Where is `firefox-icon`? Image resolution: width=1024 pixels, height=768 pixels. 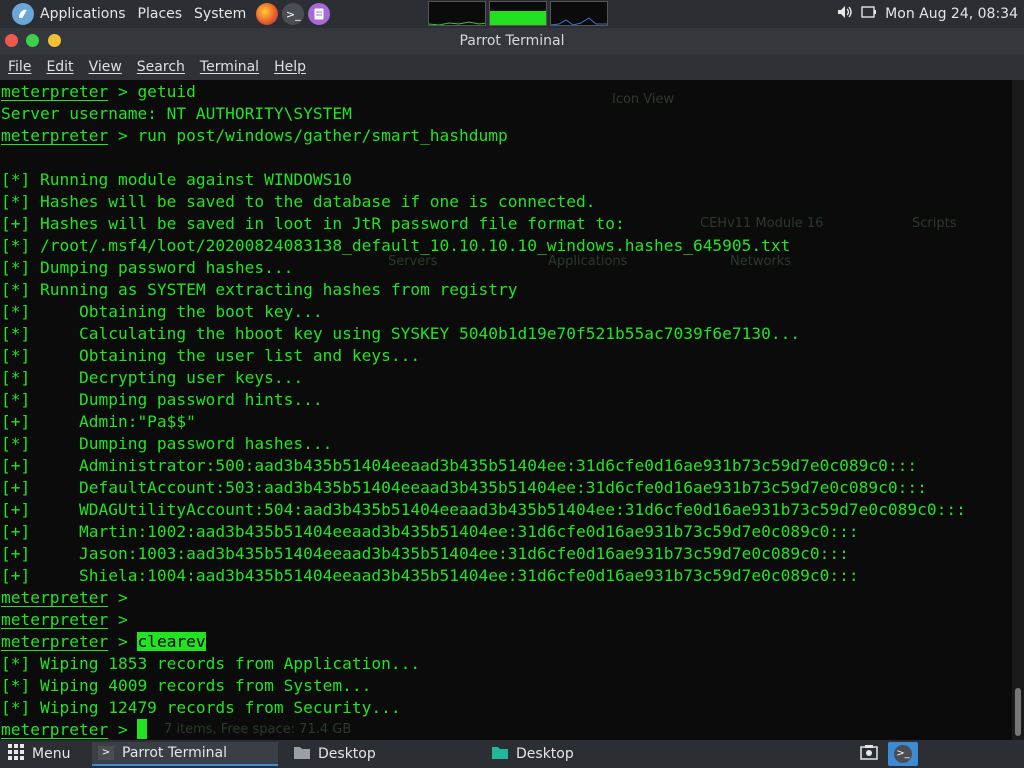
firefox-icon is located at coordinates (267, 14).